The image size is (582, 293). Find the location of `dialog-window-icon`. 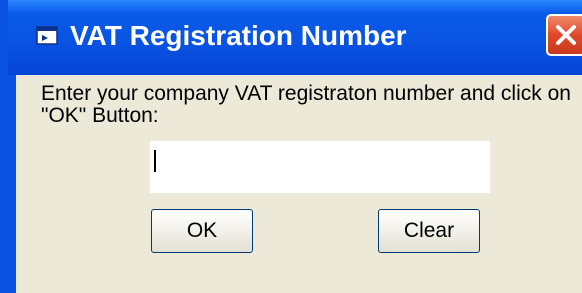

dialog-window-icon is located at coordinates (48, 37).